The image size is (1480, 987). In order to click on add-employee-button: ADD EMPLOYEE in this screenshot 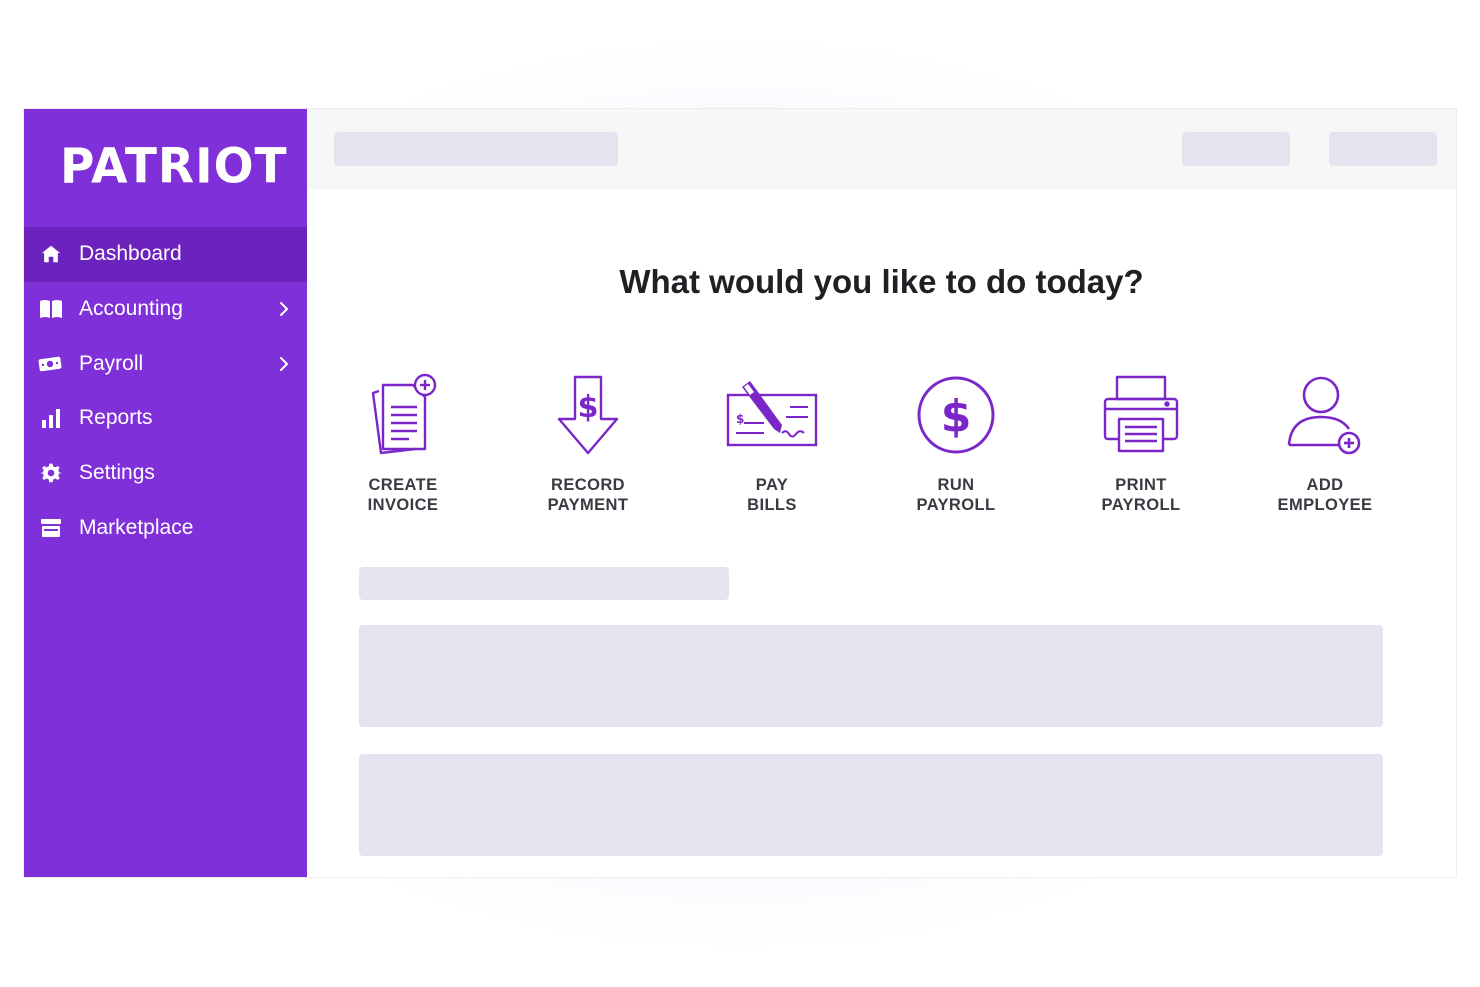, I will do `click(1325, 441)`.